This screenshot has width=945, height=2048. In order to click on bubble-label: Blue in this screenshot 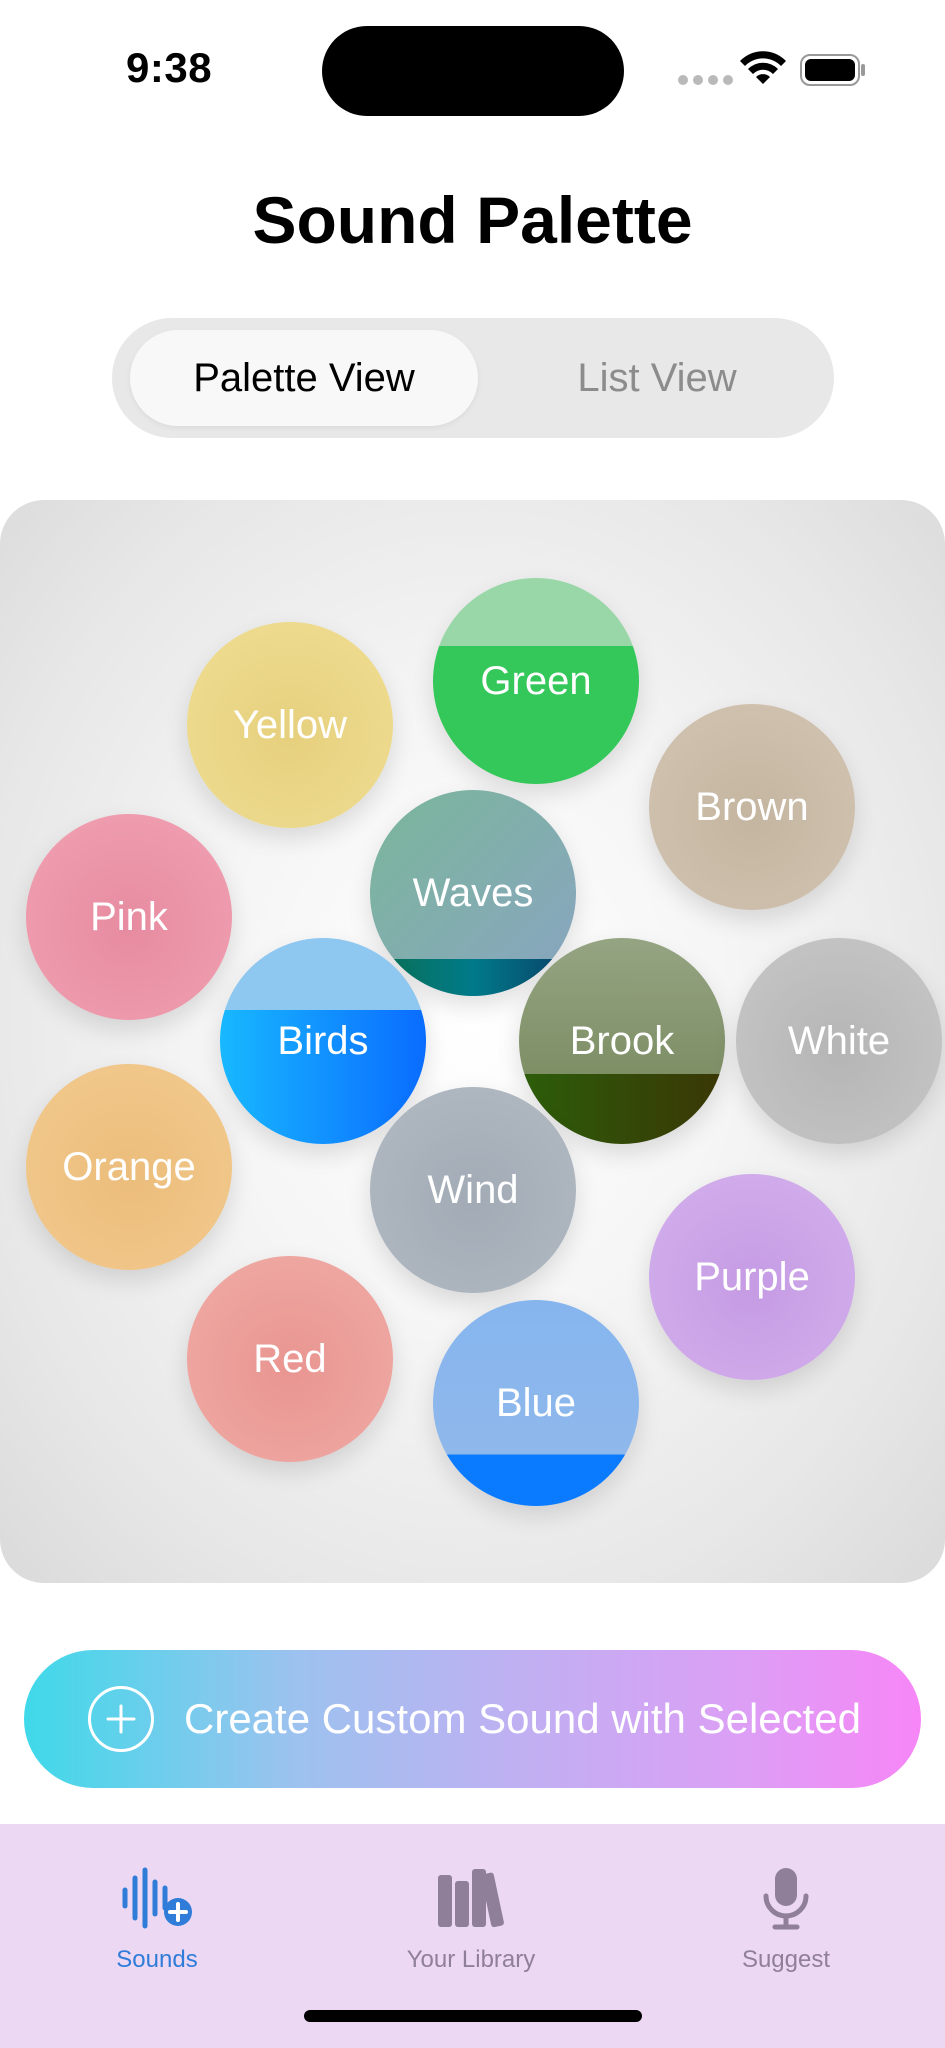, I will do `click(536, 1402)`.